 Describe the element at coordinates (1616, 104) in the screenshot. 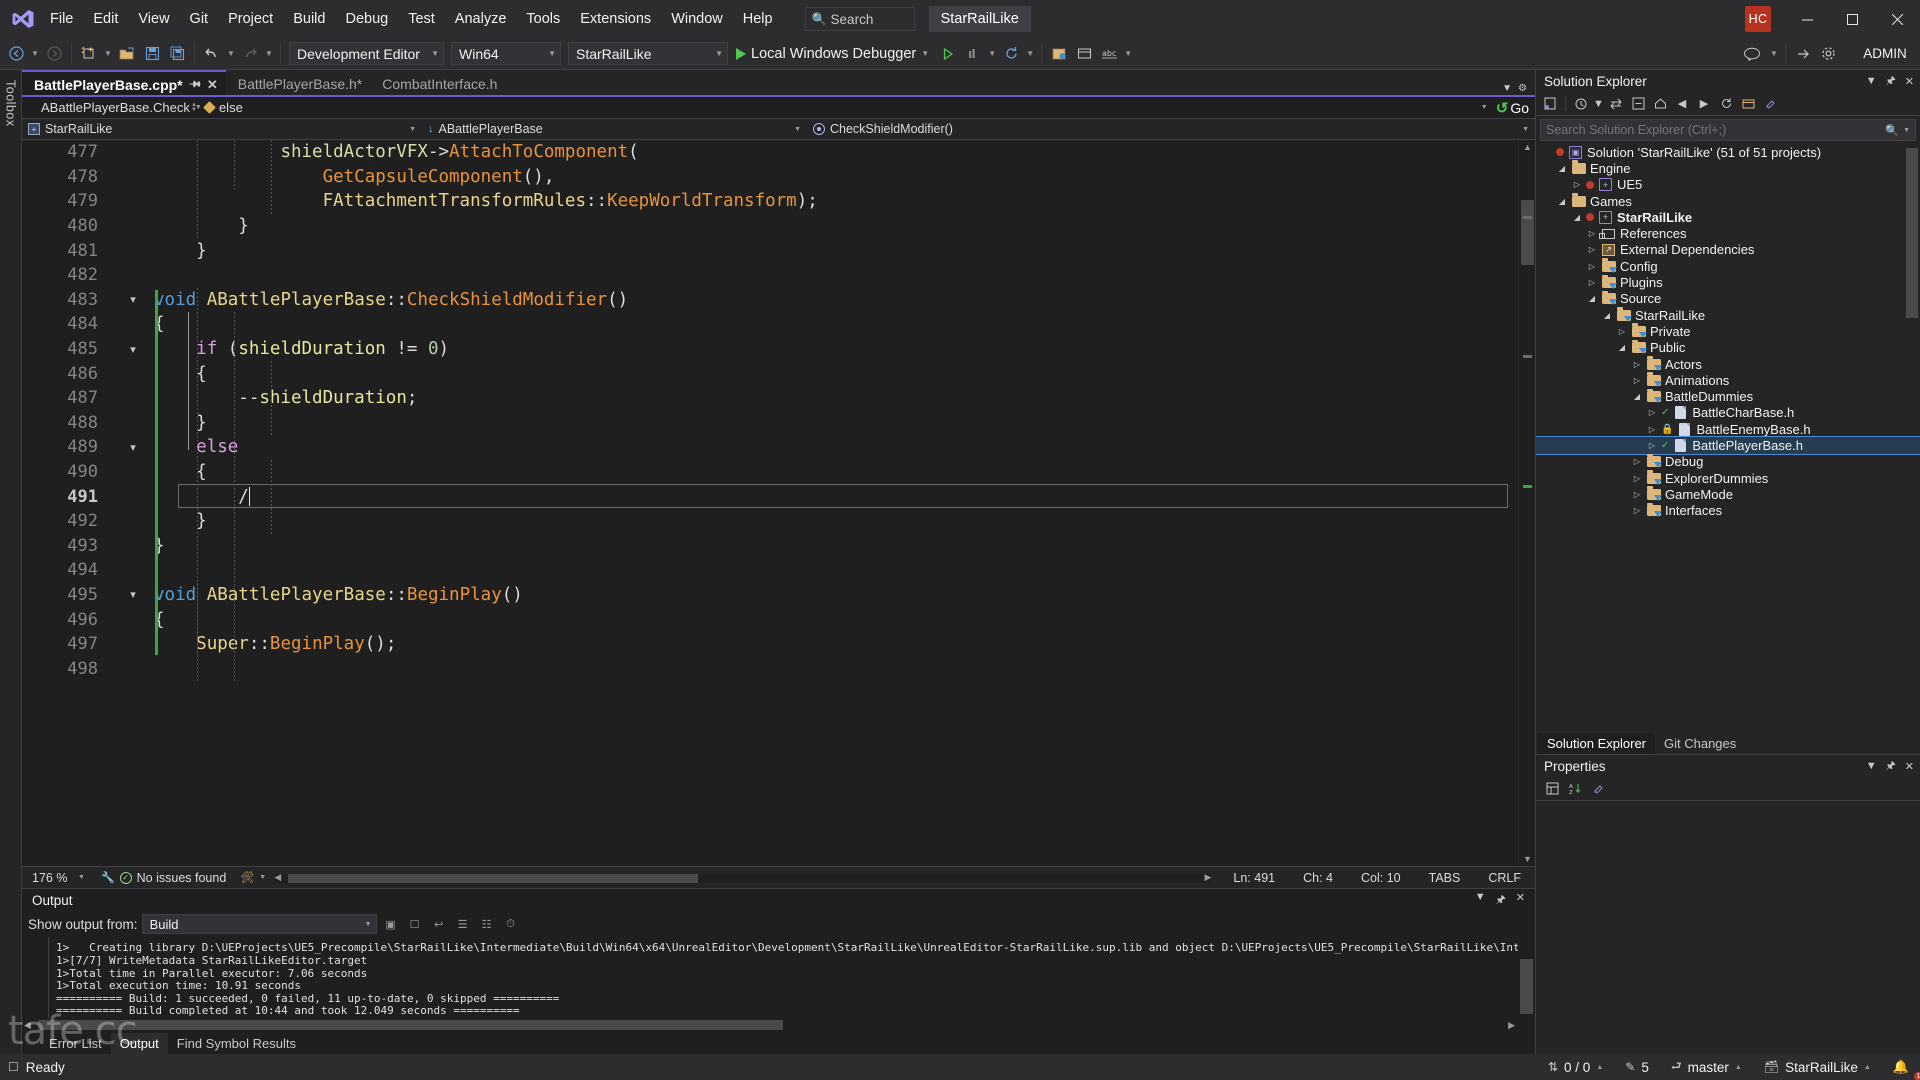

I see `sync-with-active-document-icon` at that location.